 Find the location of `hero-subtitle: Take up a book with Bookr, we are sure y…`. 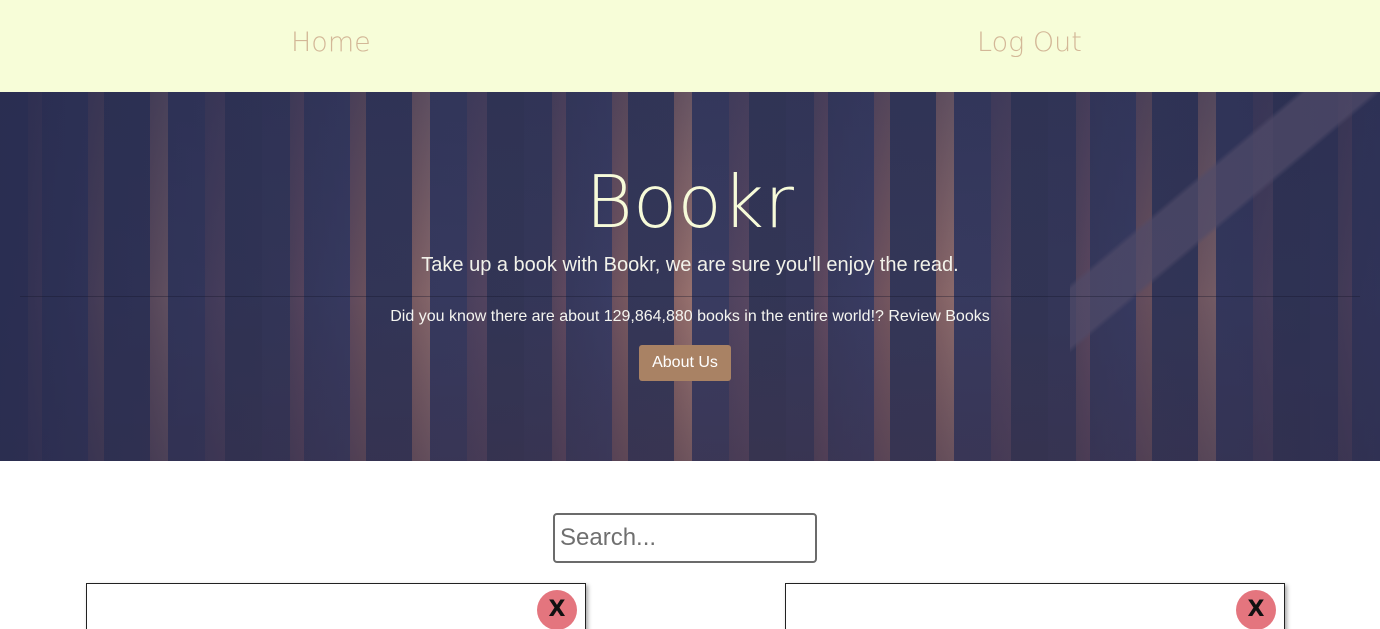

hero-subtitle: Take up a book with Bookr, we are sure y… is located at coordinates (690, 265).